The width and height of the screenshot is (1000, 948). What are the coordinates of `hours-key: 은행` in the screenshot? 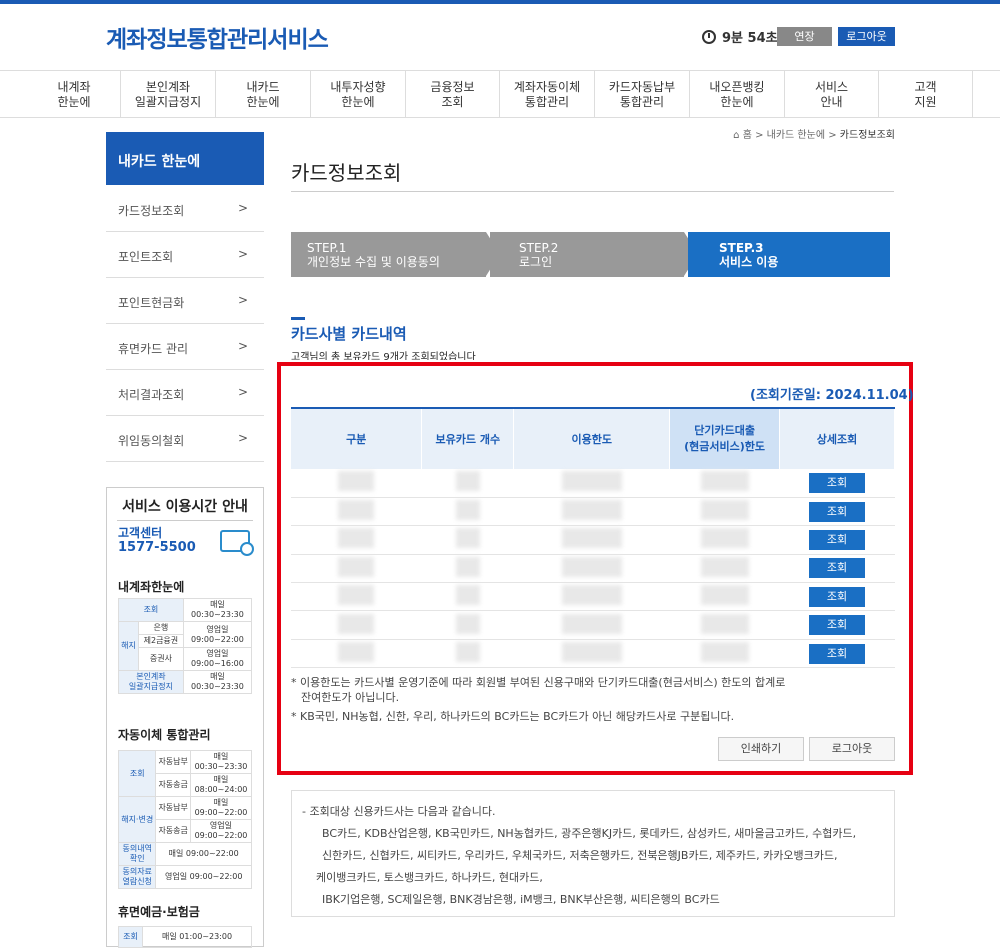 It's located at (160, 628).